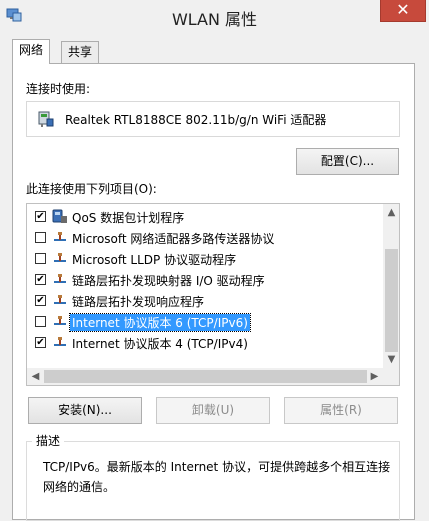 Image resolution: width=429 pixels, height=521 pixels. I want to click on connect-using-label: 连接时使用:, so click(58, 89).